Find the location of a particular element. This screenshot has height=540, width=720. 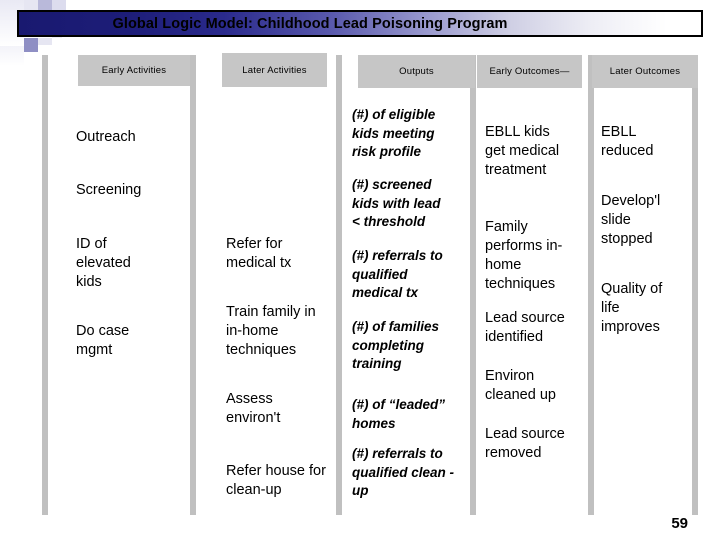

list-item: ID of elevated kids is located at coordinates (103, 263).